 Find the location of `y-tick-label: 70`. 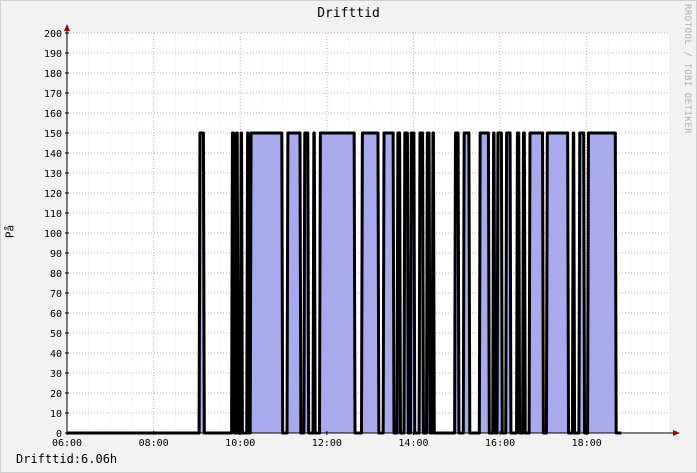

y-tick-label: 70 is located at coordinates (56, 294).